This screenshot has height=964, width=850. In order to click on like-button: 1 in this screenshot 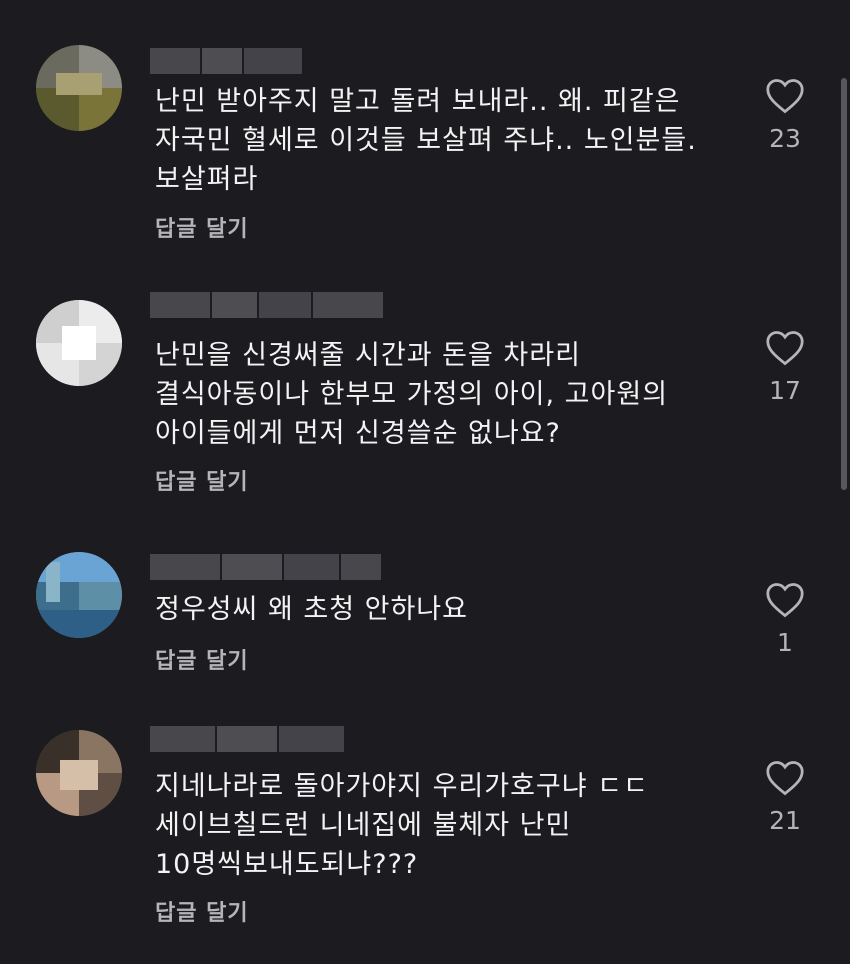, I will do `click(785, 619)`.